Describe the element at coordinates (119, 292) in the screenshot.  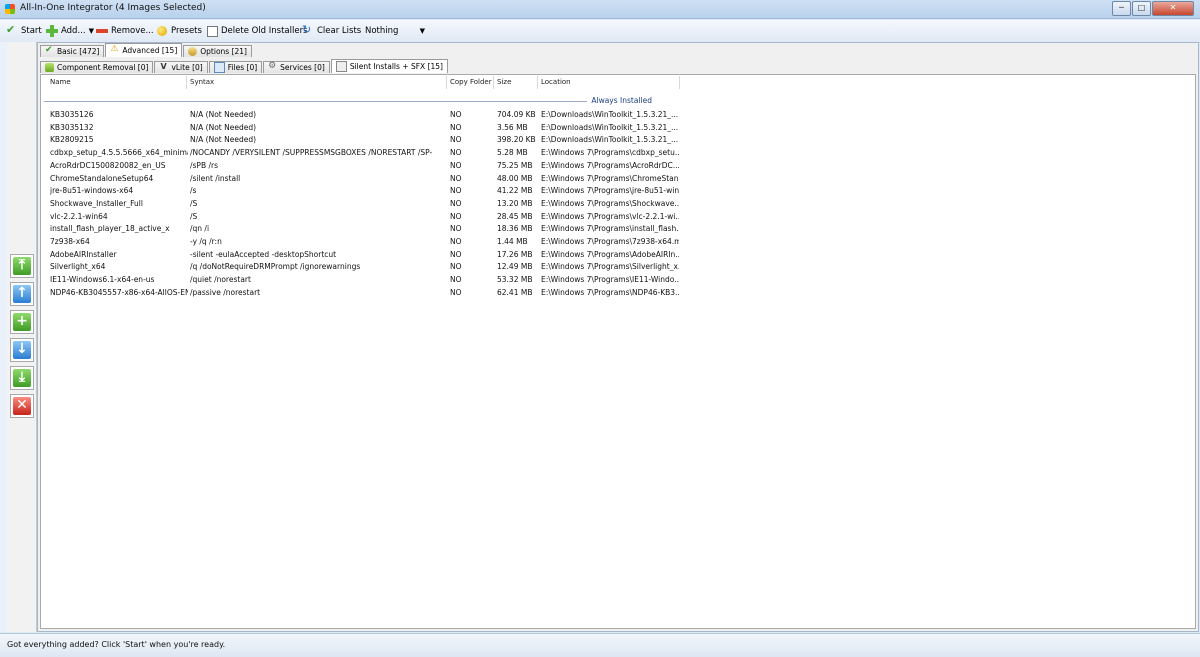
I see `cell-name: NDP46-KB3045557-x86-x64-AllOS-ENU` at that location.